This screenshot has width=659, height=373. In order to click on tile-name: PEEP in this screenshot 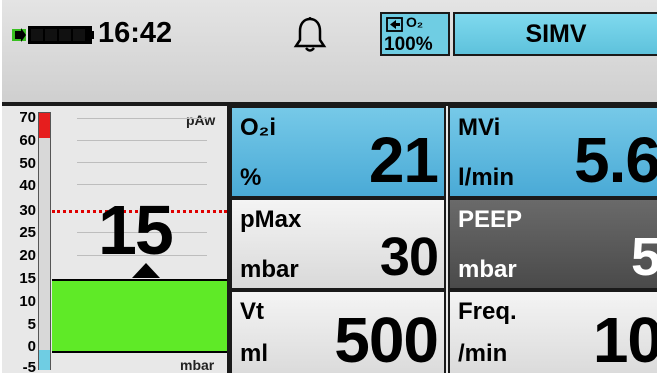, I will do `click(490, 219)`.